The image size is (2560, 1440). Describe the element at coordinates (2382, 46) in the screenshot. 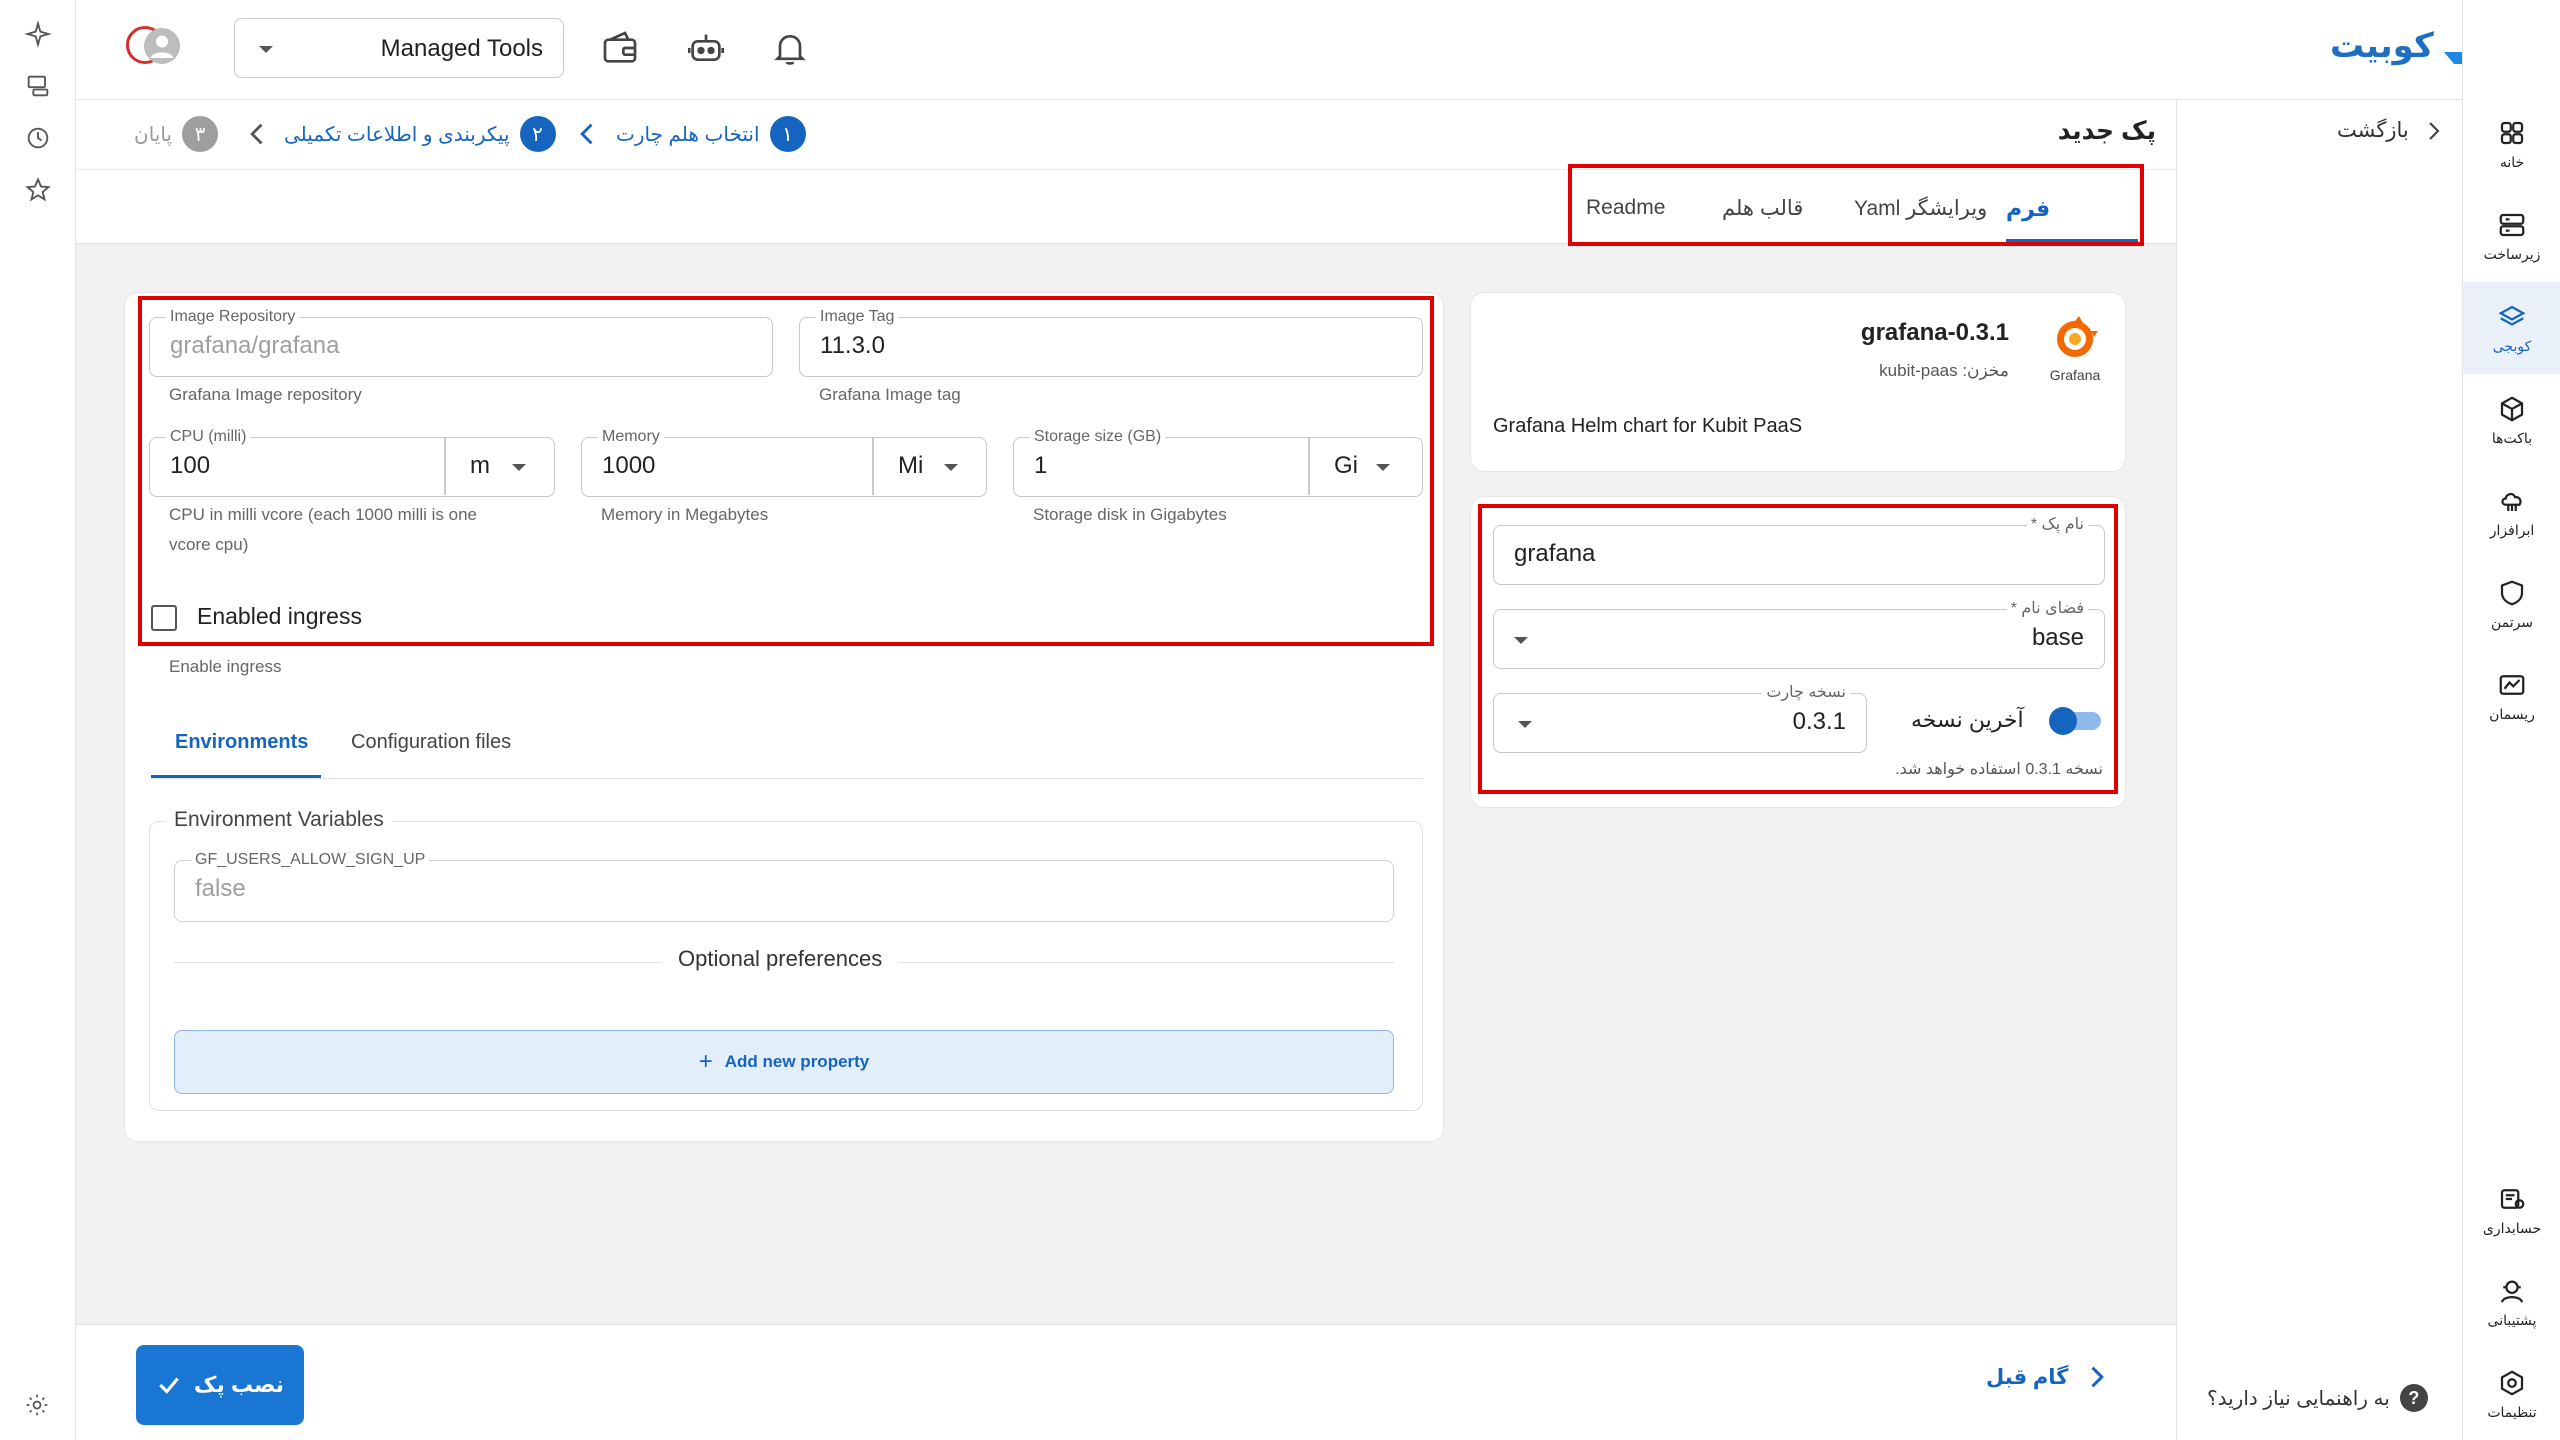

I see `brand-name: کوبیت` at that location.